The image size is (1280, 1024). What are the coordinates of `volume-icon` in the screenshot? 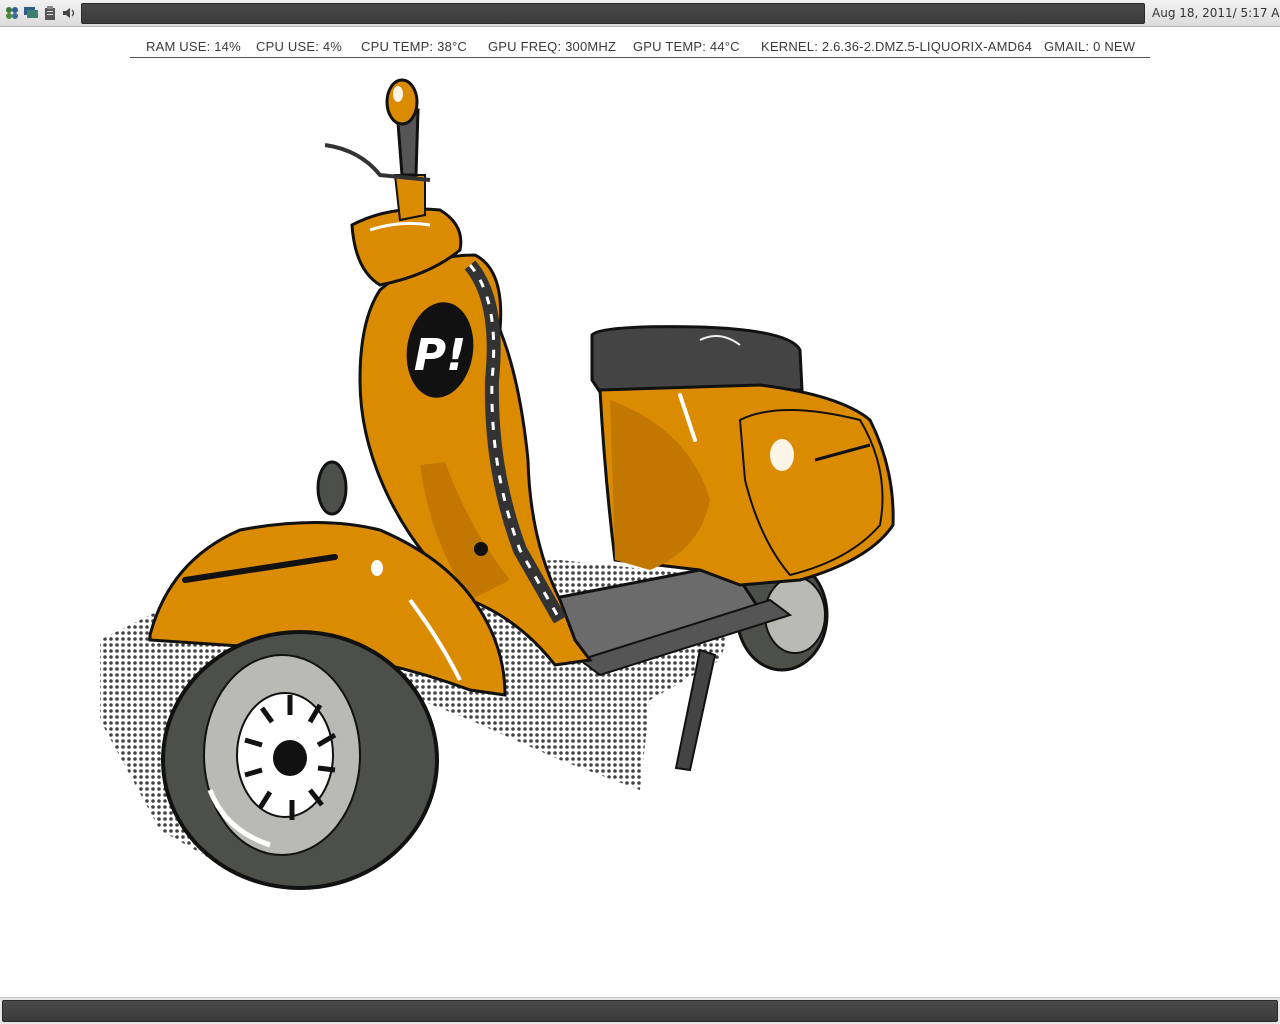 It's located at (69, 13).